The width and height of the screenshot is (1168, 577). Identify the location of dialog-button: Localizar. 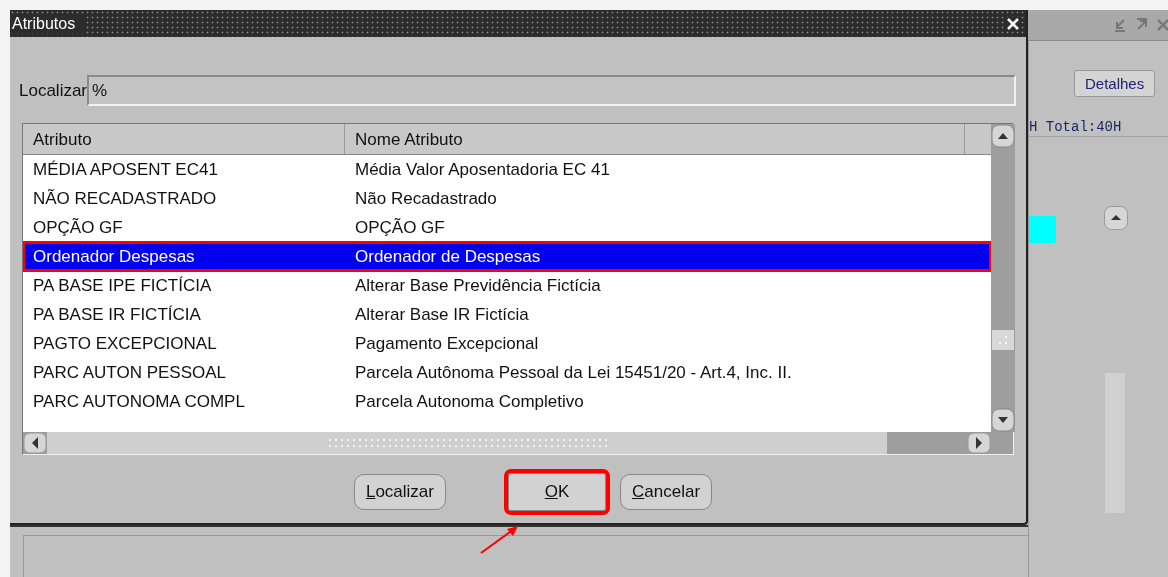
(399, 492).